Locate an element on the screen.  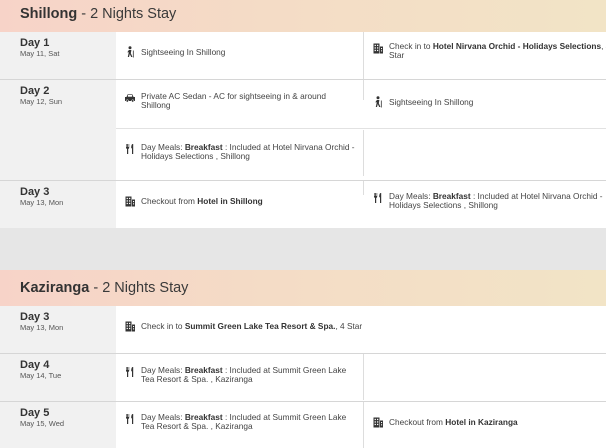
item-text: Checkout from Hotel in Kaziranga is located at coordinates (453, 422).